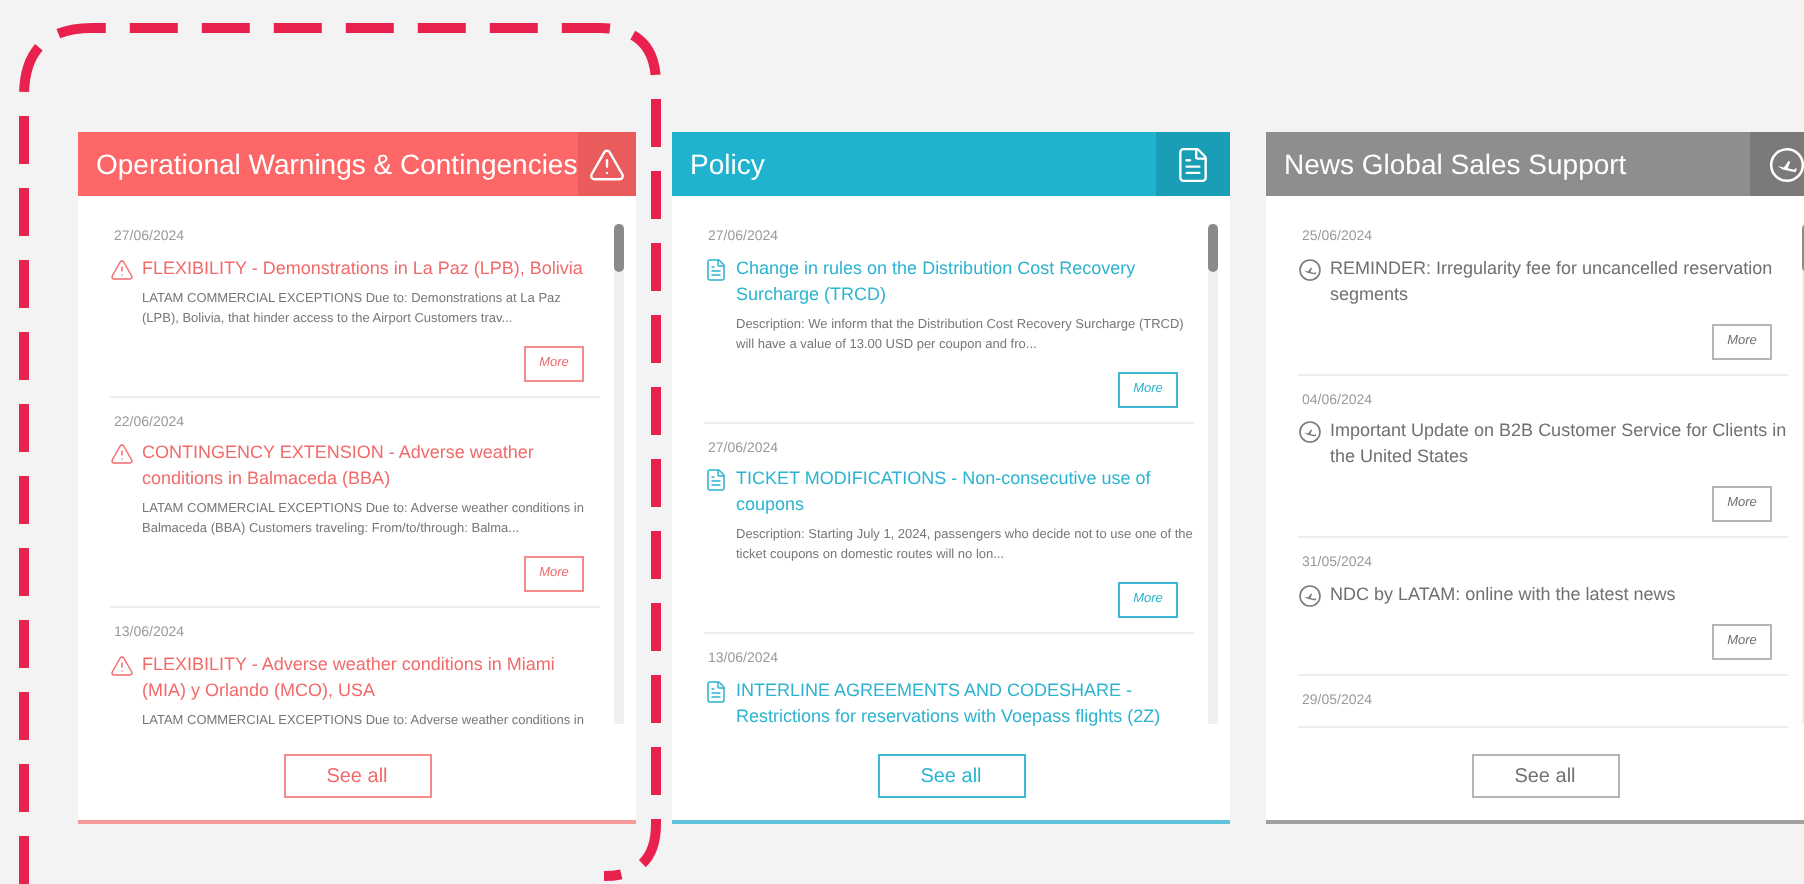 The image size is (1804, 884). I want to click on item-title: CONTINGENCY EXTENSION - Adverse weather conditions in Balmaceda (BBA), so click(371, 466).